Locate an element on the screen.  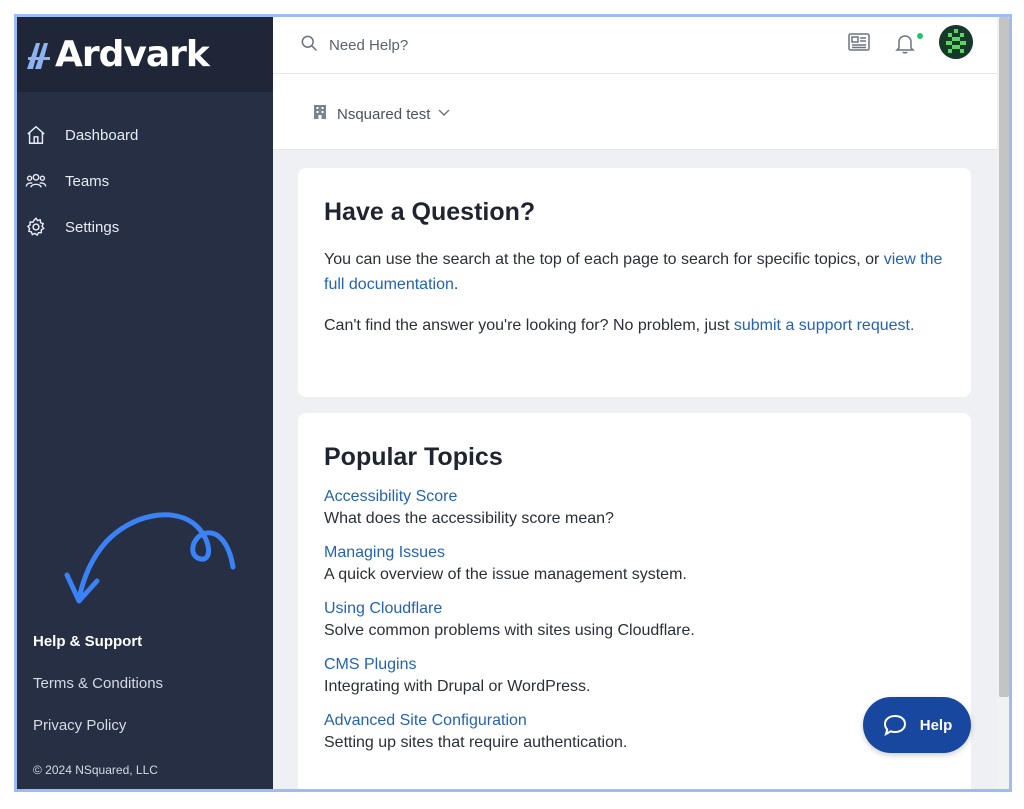
logo-text: Ardvark is located at coordinates (132, 54).